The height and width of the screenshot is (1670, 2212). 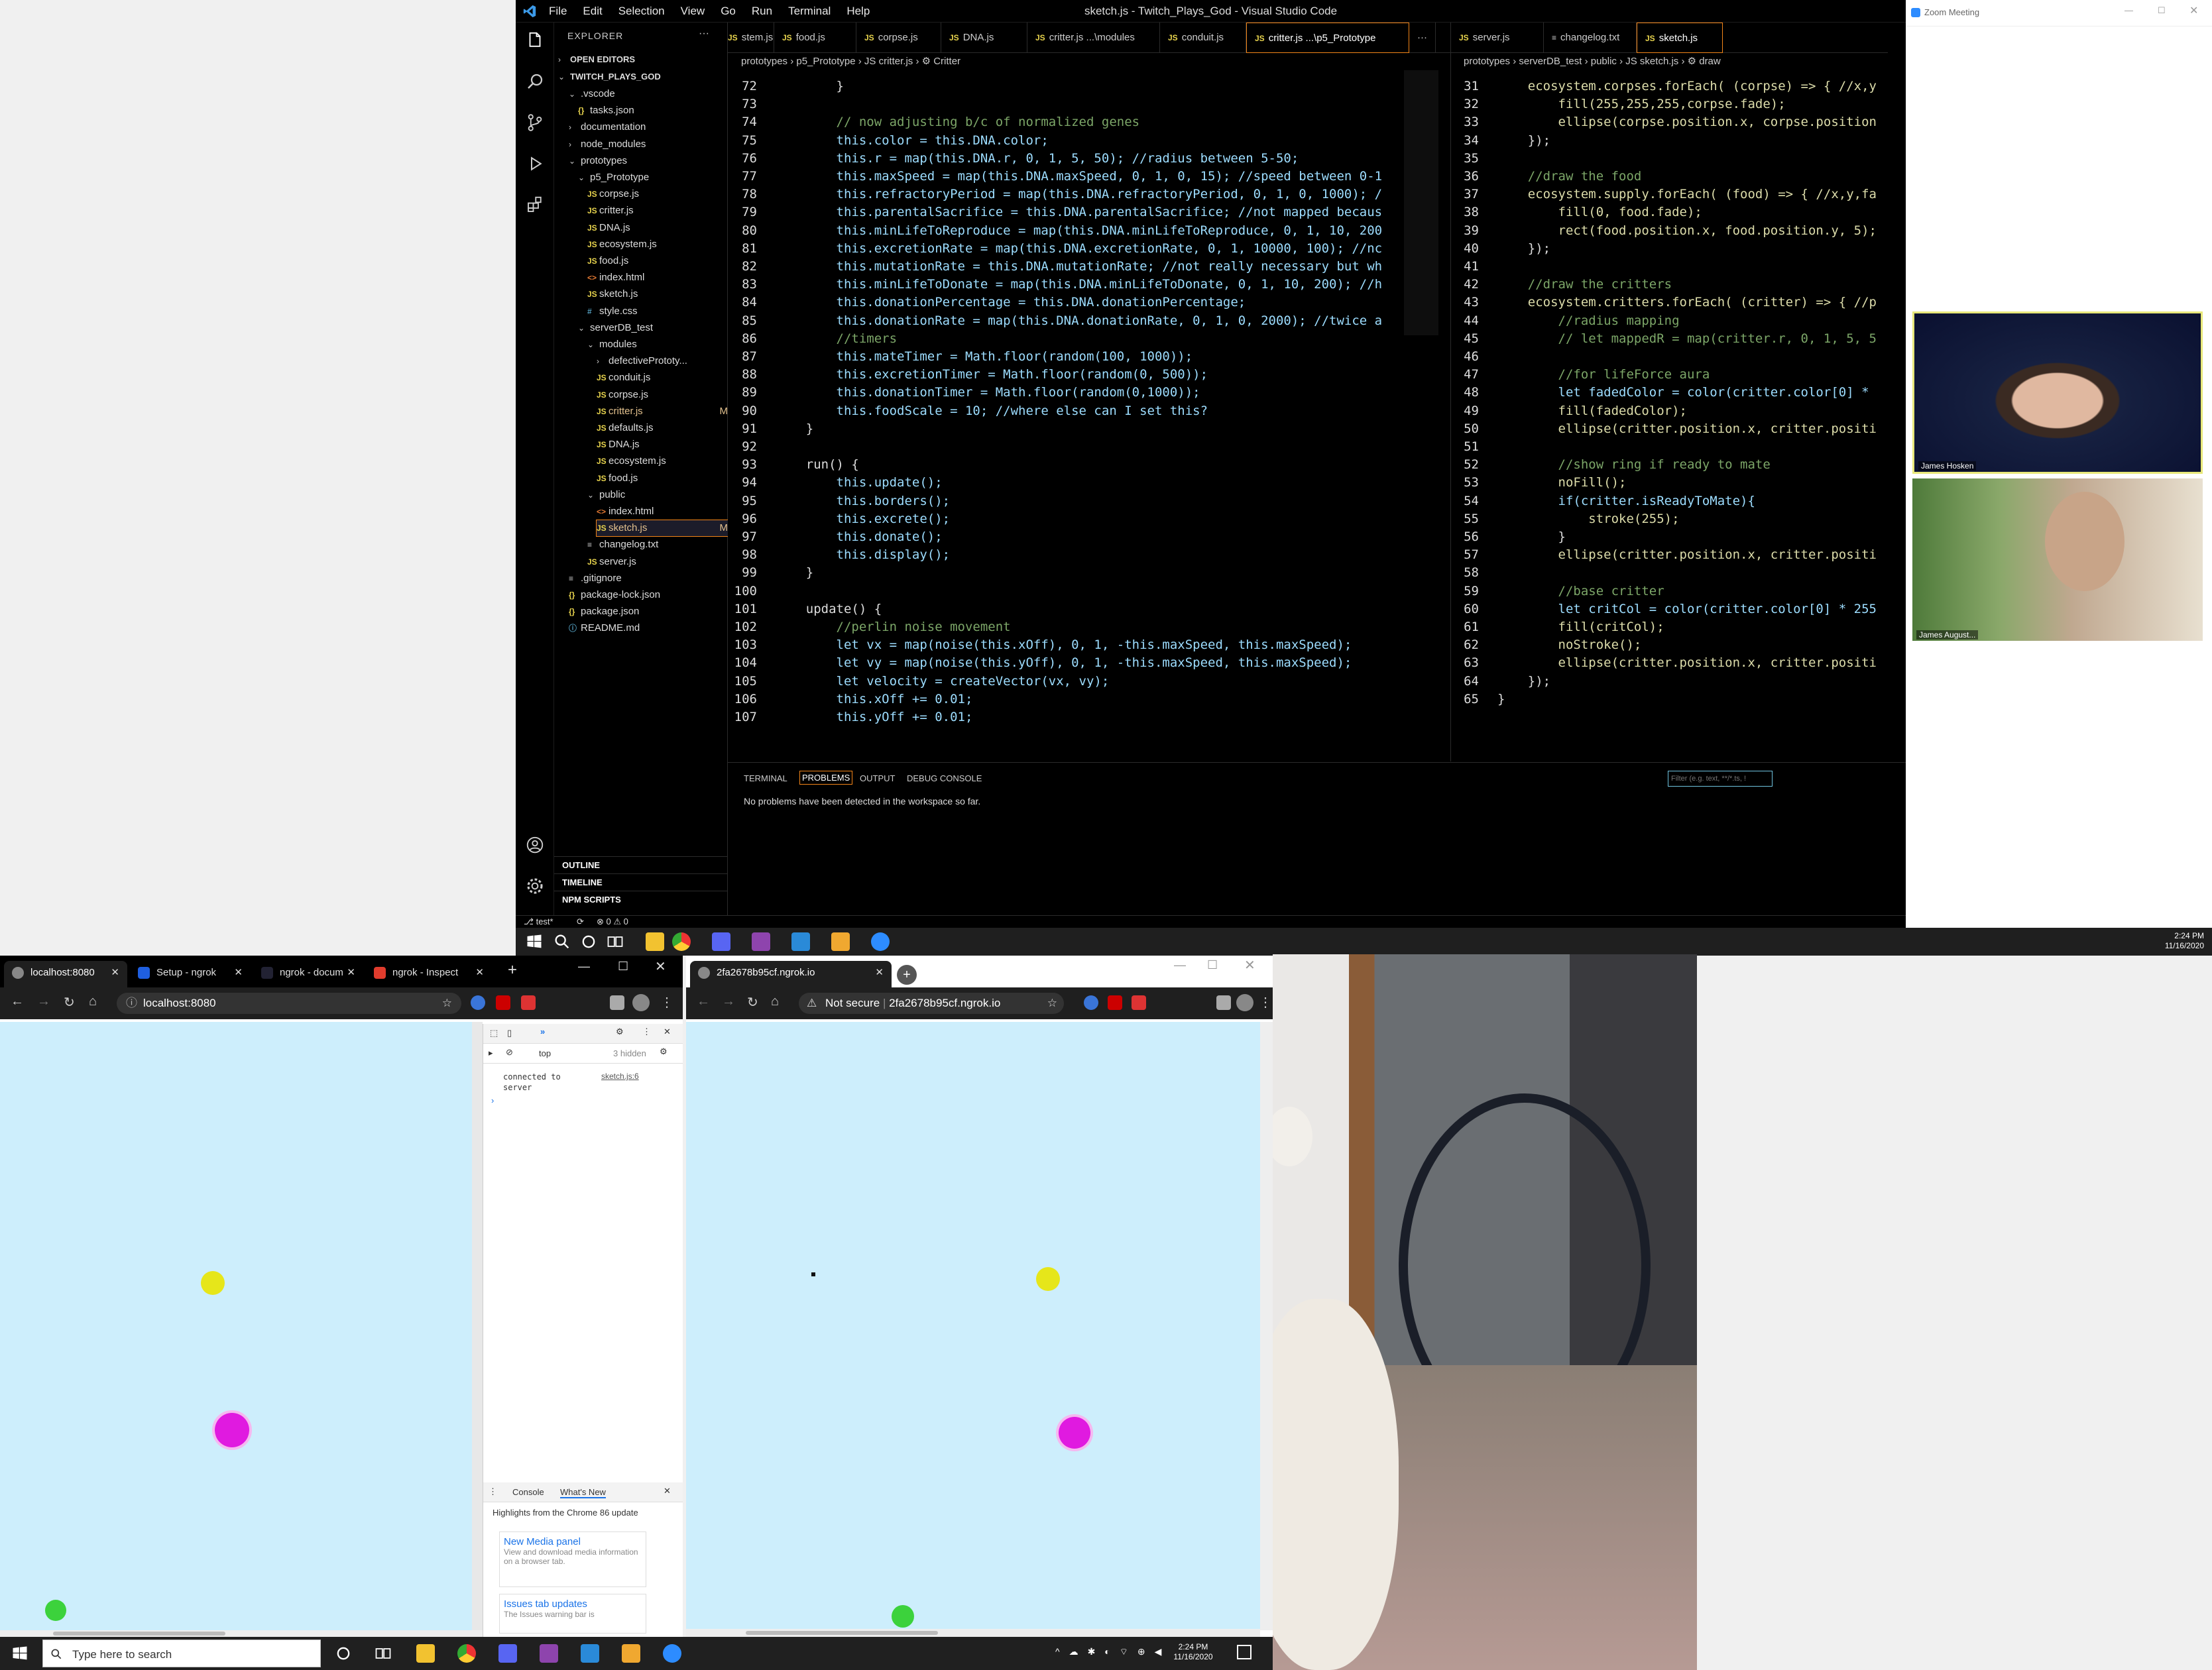 What do you see at coordinates (535, 164) in the screenshot?
I see `run-debug-icon` at bounding box center [535, 164].